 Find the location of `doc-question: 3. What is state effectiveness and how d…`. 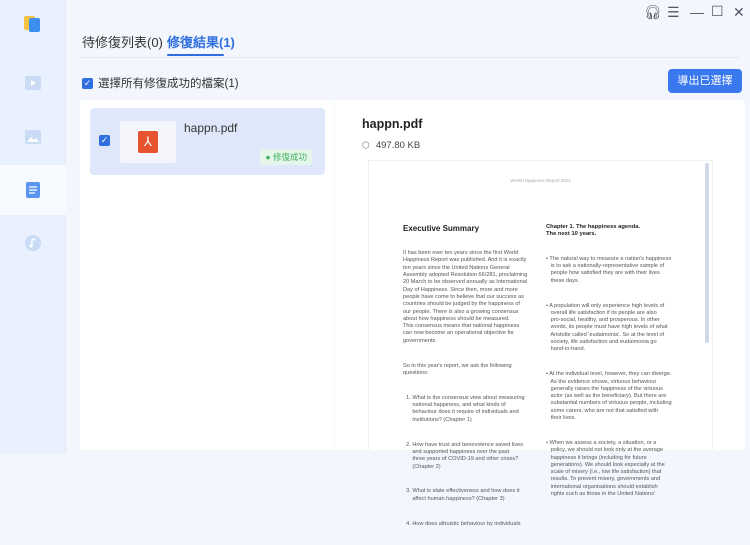

doc-question: 3. What is state effectiveness and how d… is located at coordinates (463, 495).